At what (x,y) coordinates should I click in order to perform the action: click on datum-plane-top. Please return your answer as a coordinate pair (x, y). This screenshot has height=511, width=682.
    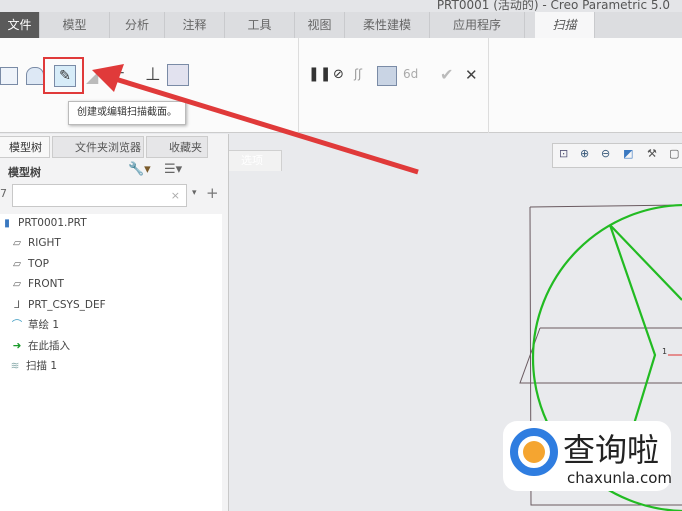
    Looking at the image, I should click on (600, 355).